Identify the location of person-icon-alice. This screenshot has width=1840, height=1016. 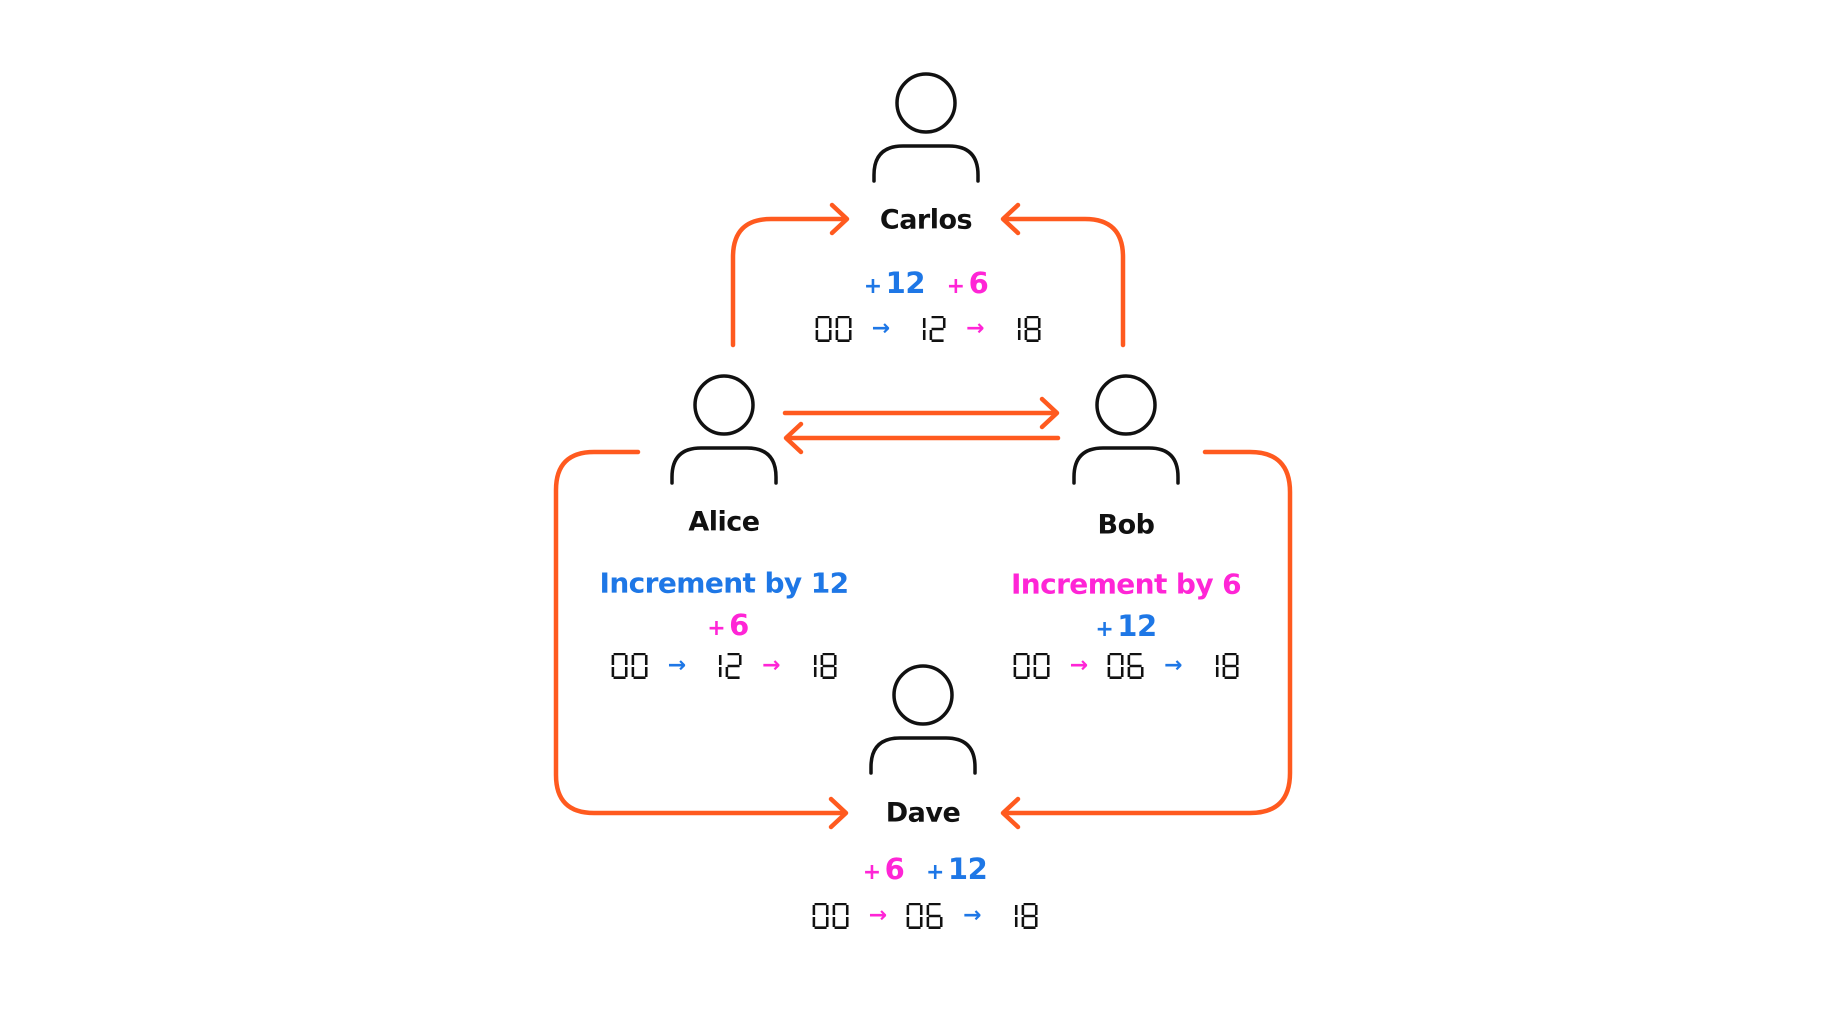
(724, 429).